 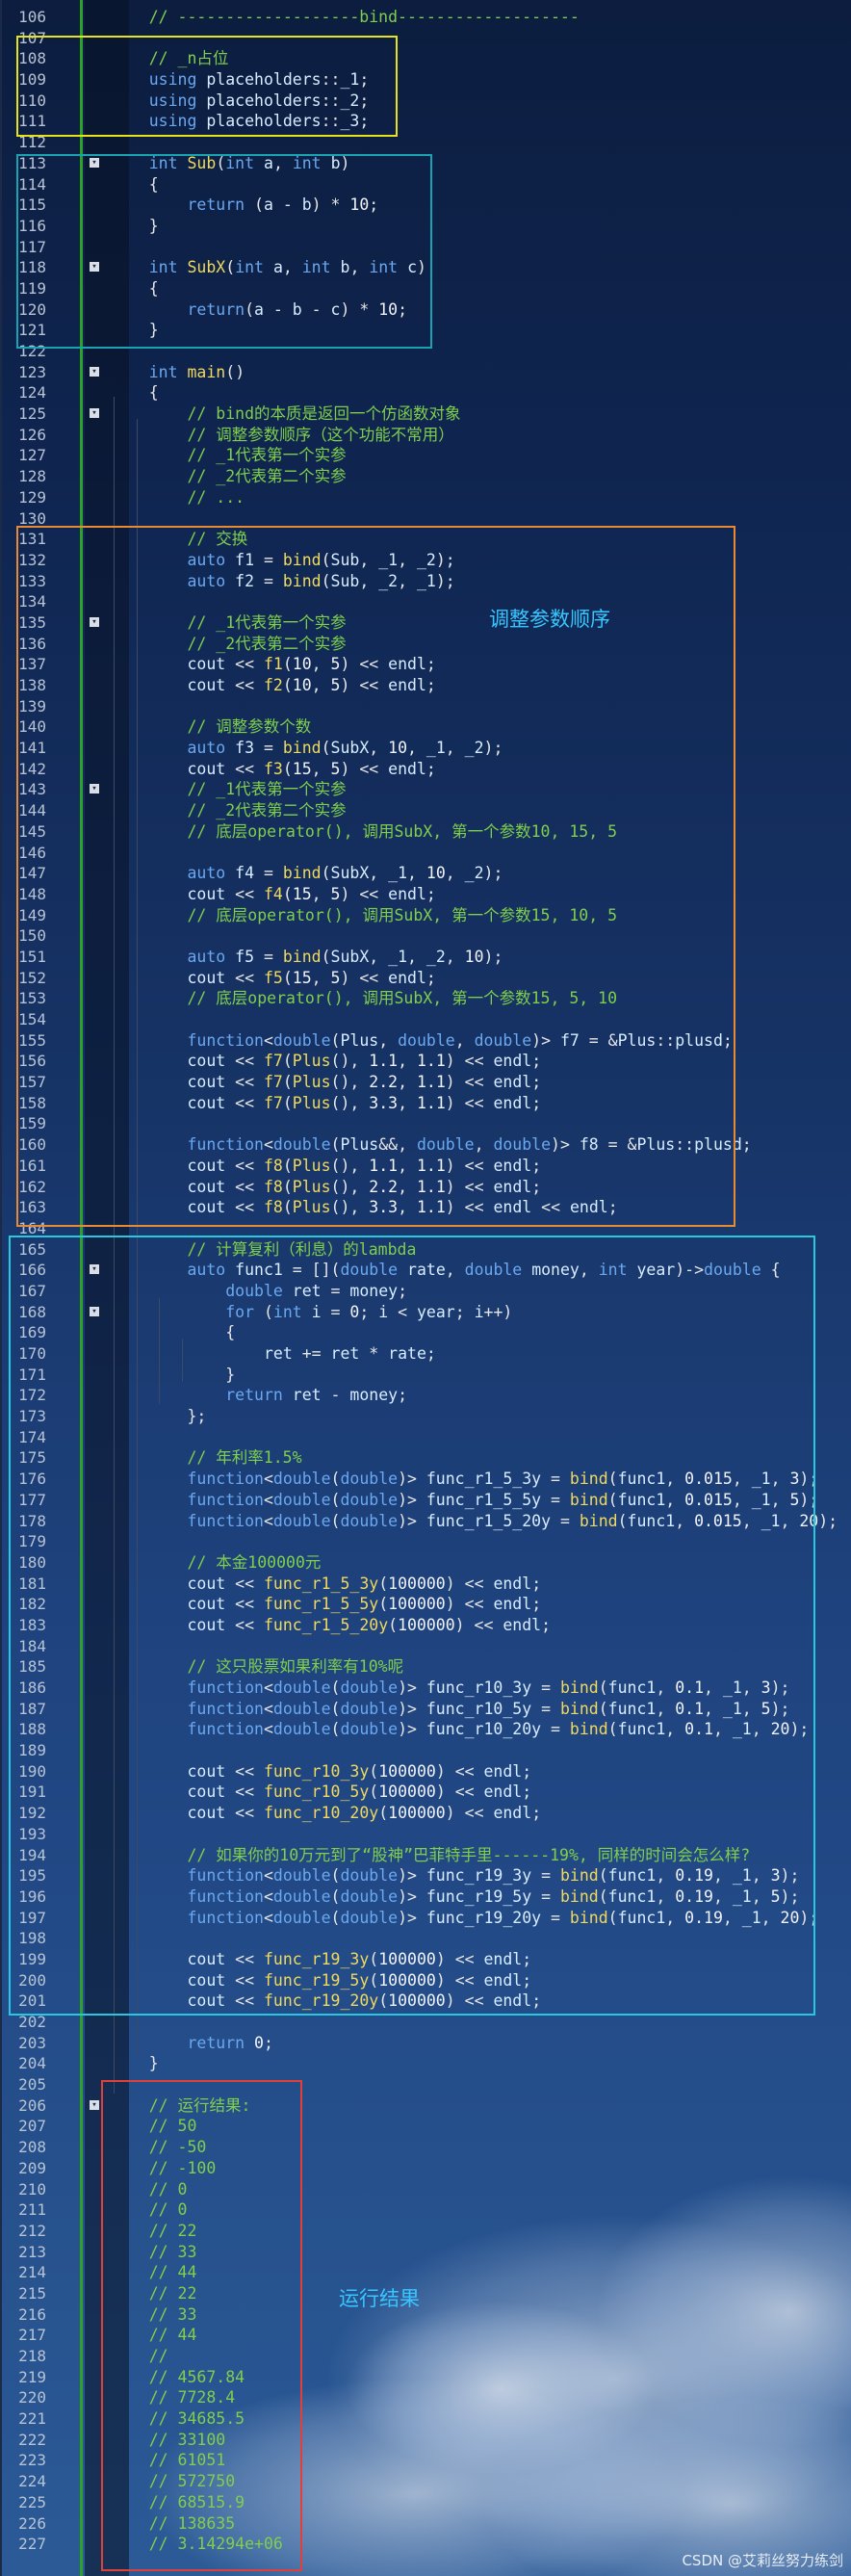 What do you see at coordinates (425, 1019) in the screenshot?
I see `code-line: 154` at bounding box center [425, 1019].